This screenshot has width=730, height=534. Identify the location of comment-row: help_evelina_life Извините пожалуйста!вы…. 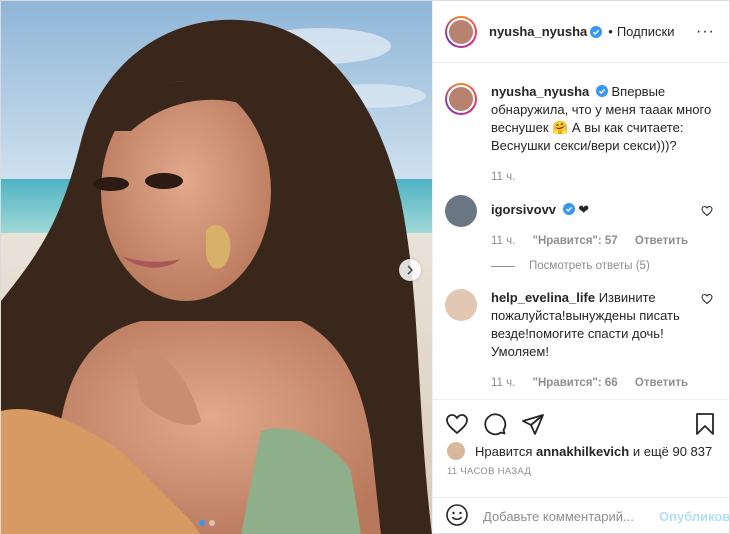
(580, 340).